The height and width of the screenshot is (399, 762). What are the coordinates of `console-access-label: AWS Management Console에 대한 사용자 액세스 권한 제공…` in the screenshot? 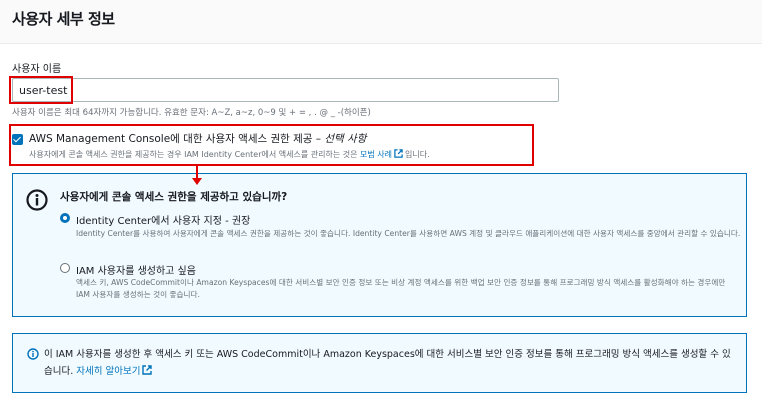 It's located at (197, 138).